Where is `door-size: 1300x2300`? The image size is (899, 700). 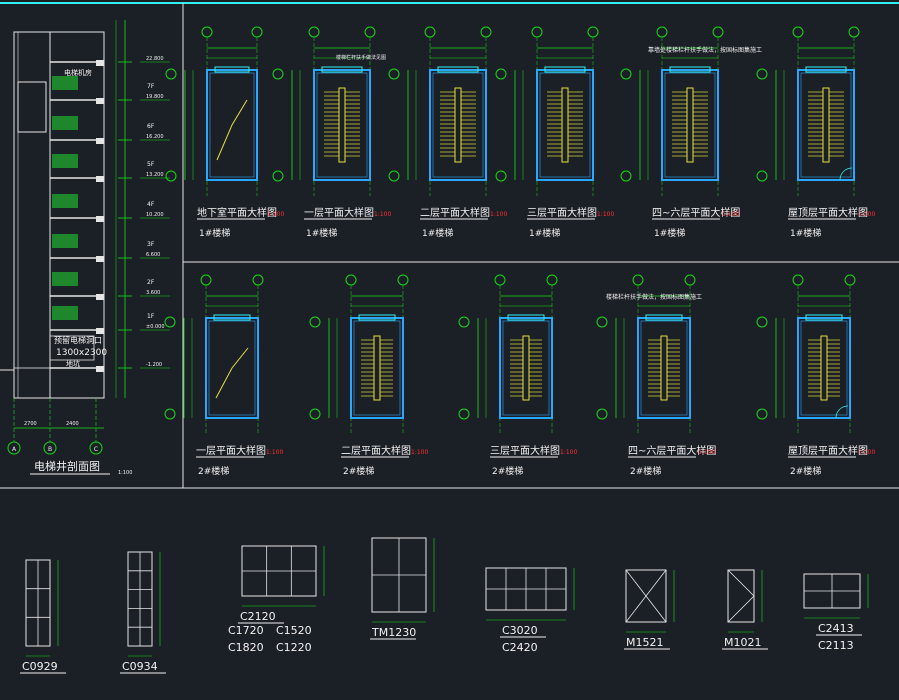 door-size: 1300x2300 is located at coordinates (81, 353).